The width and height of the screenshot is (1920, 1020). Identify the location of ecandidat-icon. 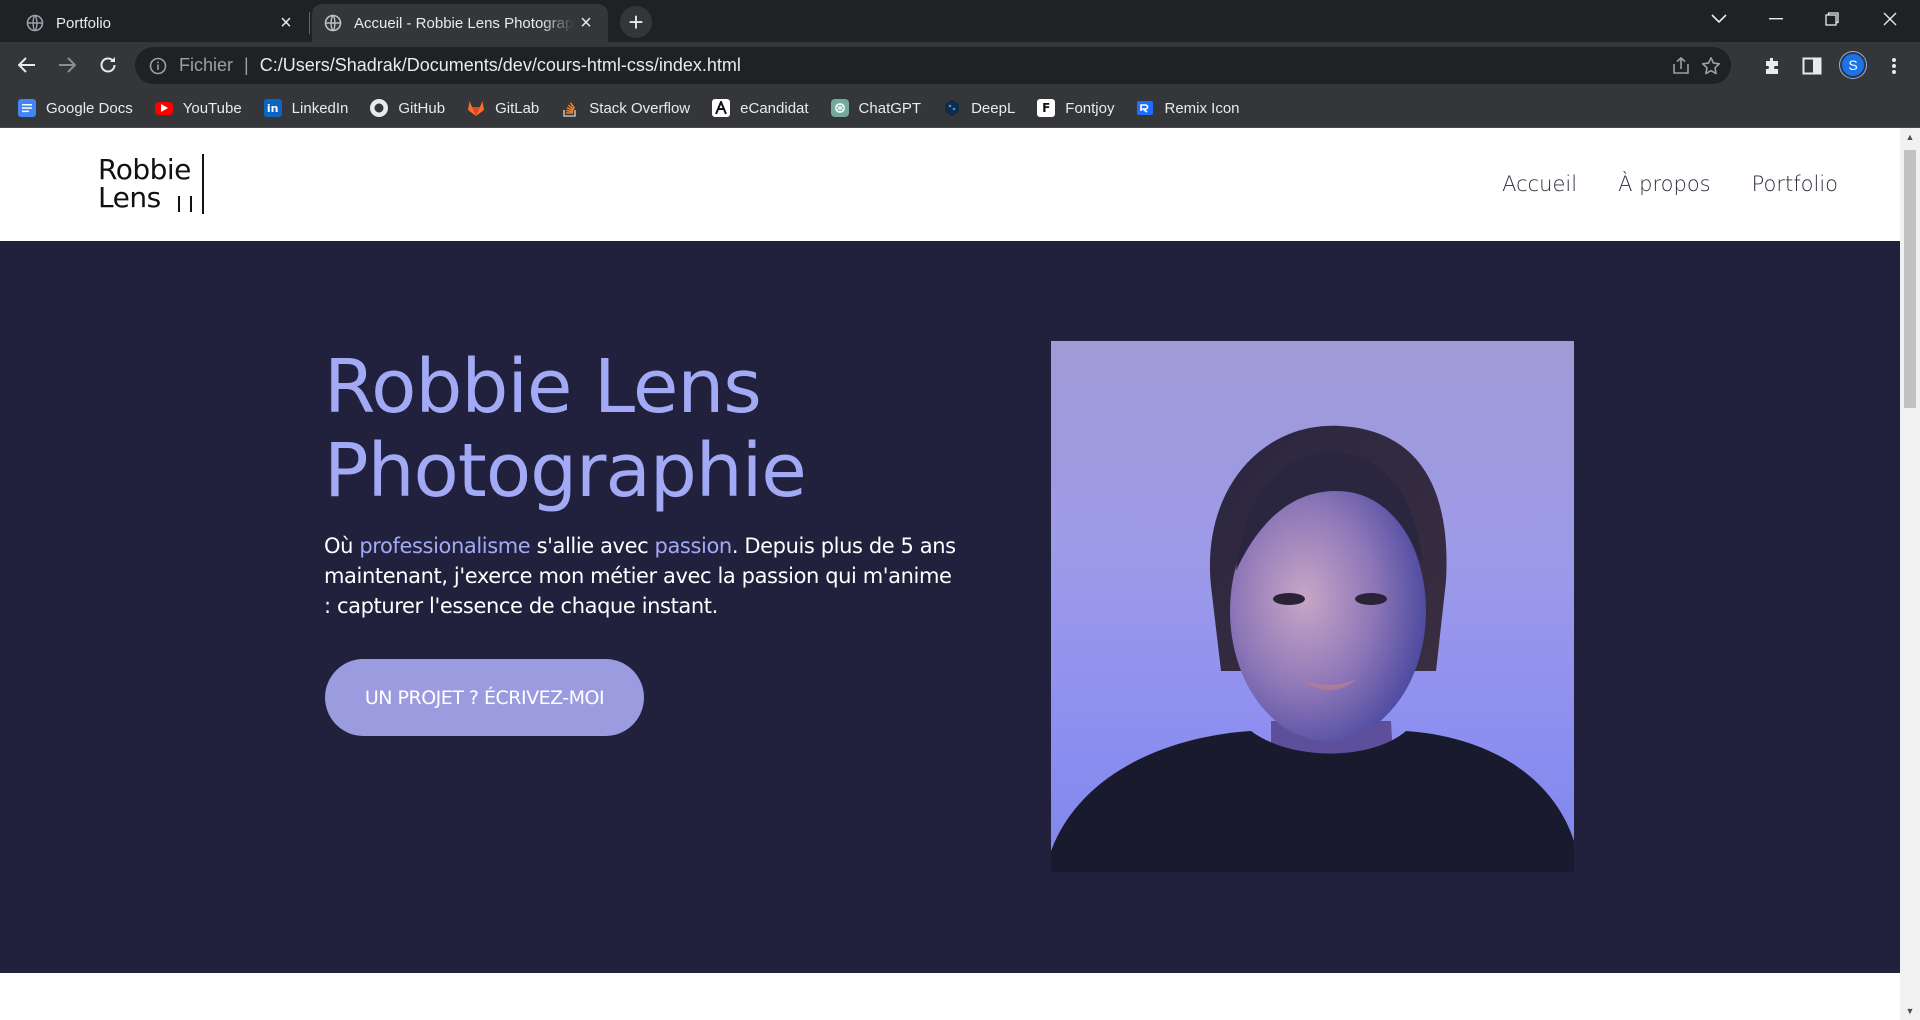
(721, 108).